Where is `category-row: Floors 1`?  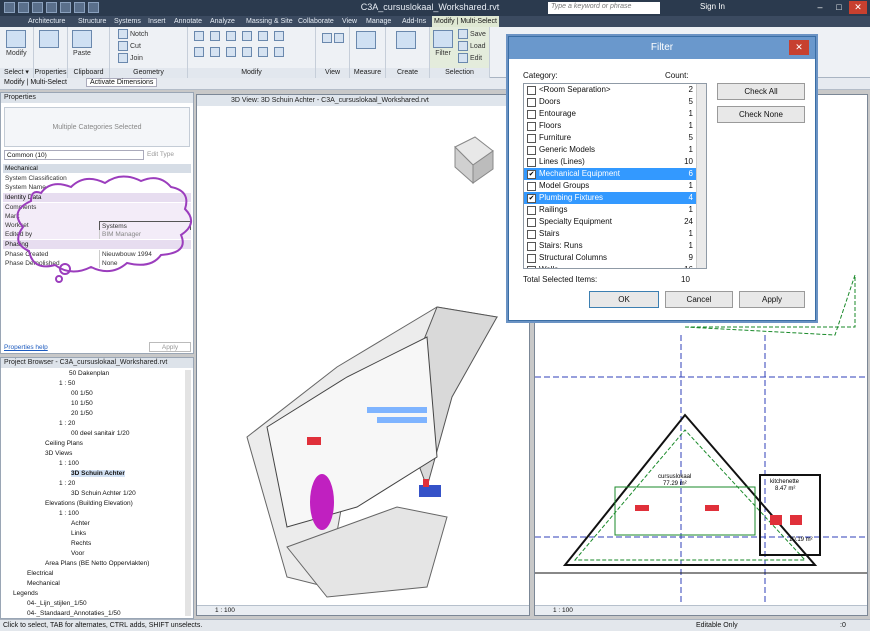
category-row: Floors 1 is located at coordinates (610, 126).